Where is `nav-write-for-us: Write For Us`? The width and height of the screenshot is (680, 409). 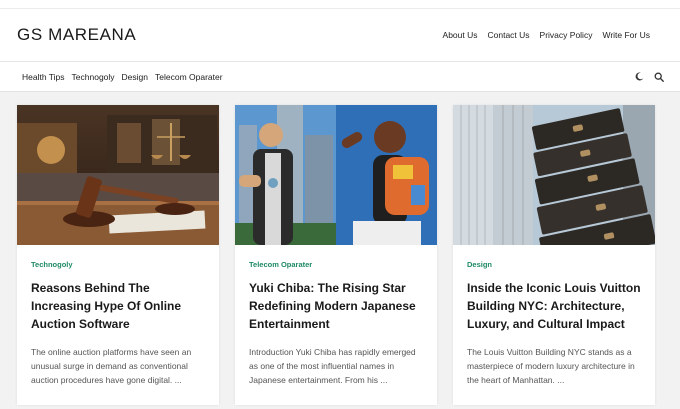
nav-write-for-us: Write For Us is located at coordinates (626, 35).